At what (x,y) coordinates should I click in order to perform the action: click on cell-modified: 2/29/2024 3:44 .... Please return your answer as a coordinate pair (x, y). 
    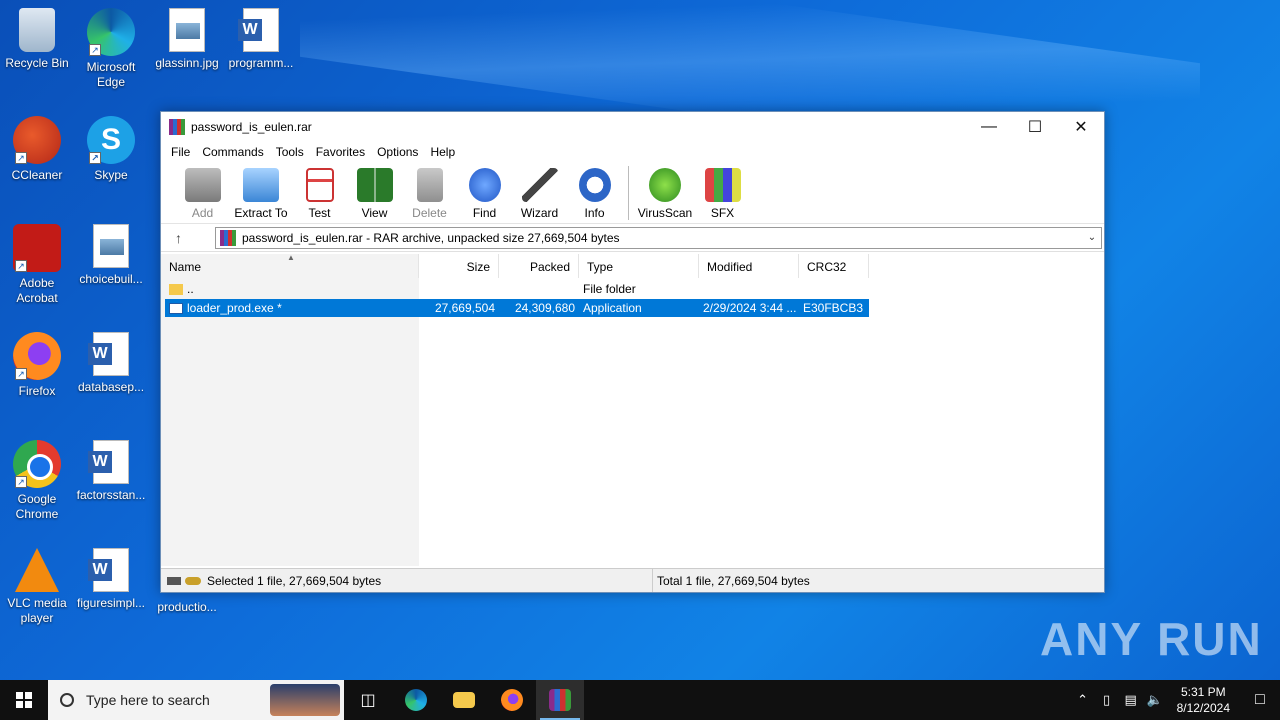
    Looking at the image, I should click on (750, 308).